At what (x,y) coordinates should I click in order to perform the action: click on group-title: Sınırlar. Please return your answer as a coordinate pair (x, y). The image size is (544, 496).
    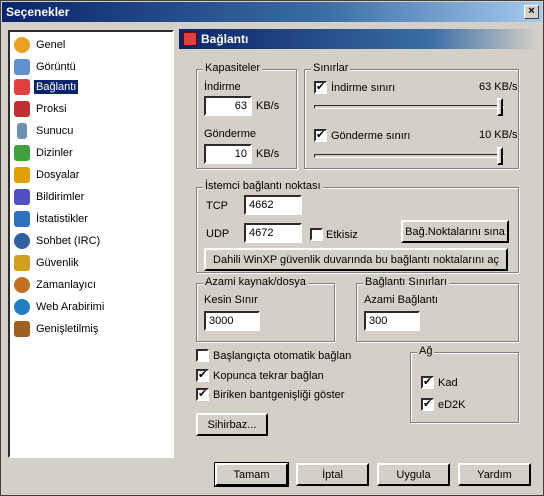
    Looking at the image, I should click on (331, 68).